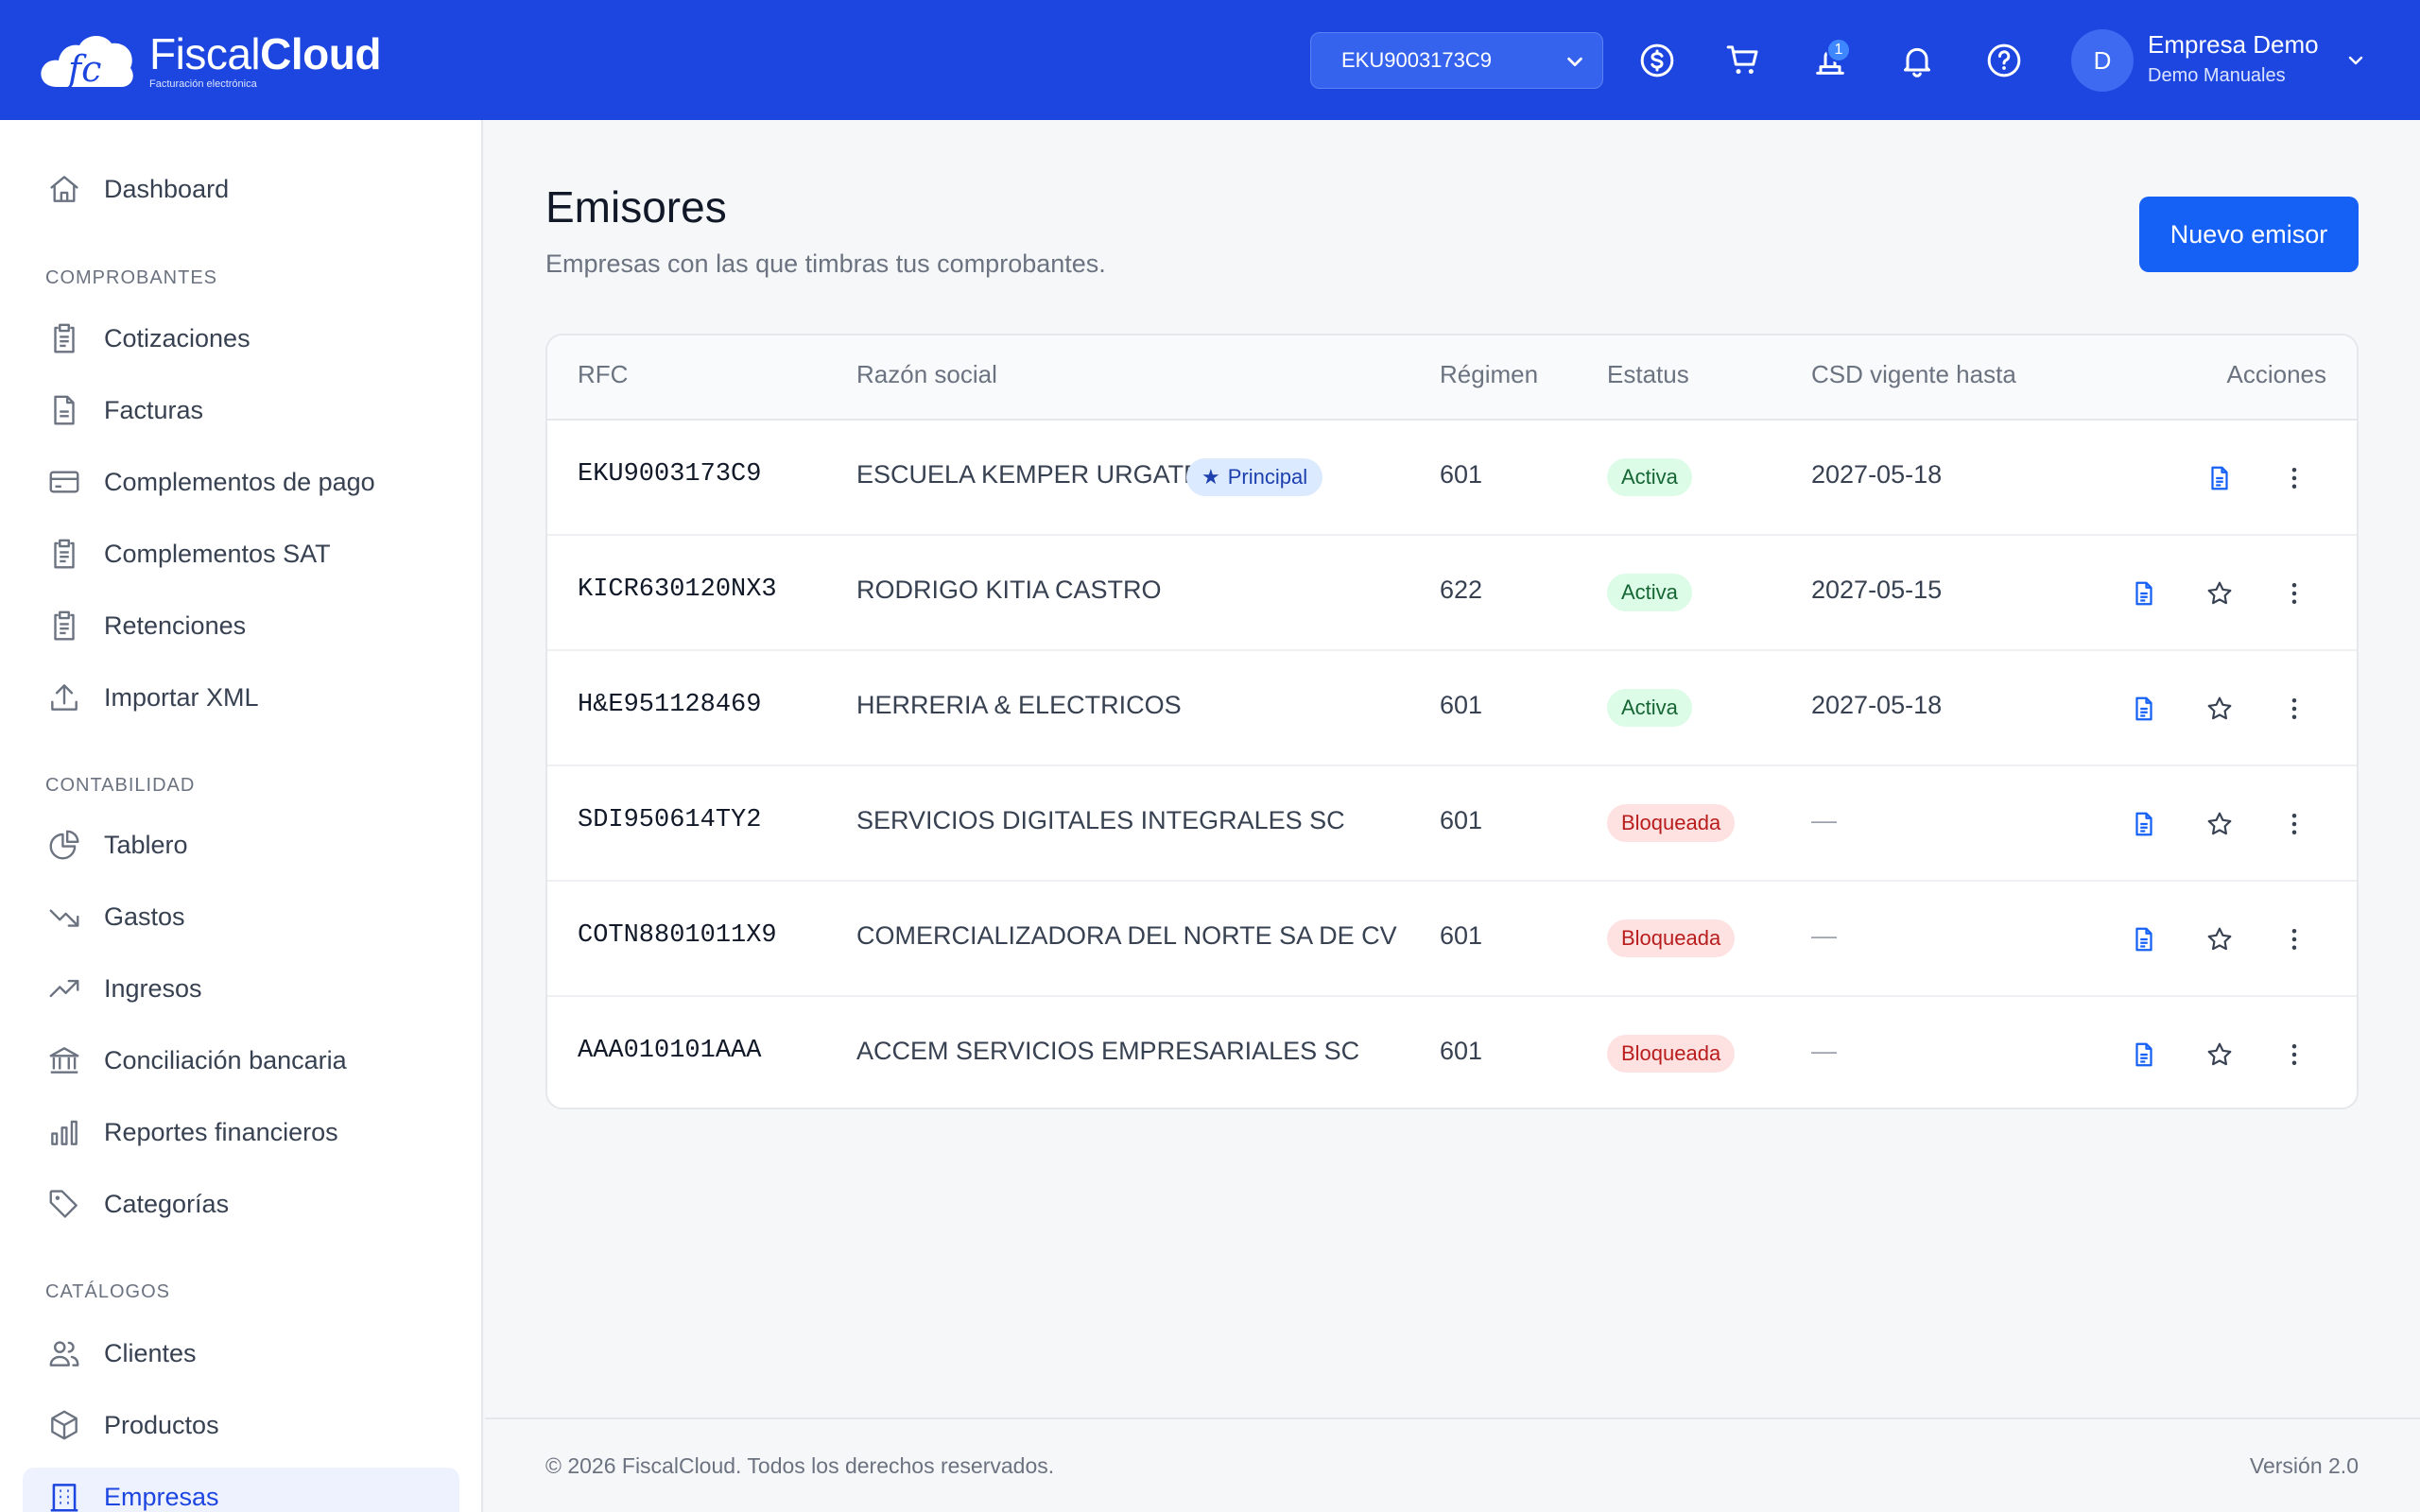 The image size is (2420, 1512). I want to click on sidebar-item-label: Dashboard, so click(167, 188).